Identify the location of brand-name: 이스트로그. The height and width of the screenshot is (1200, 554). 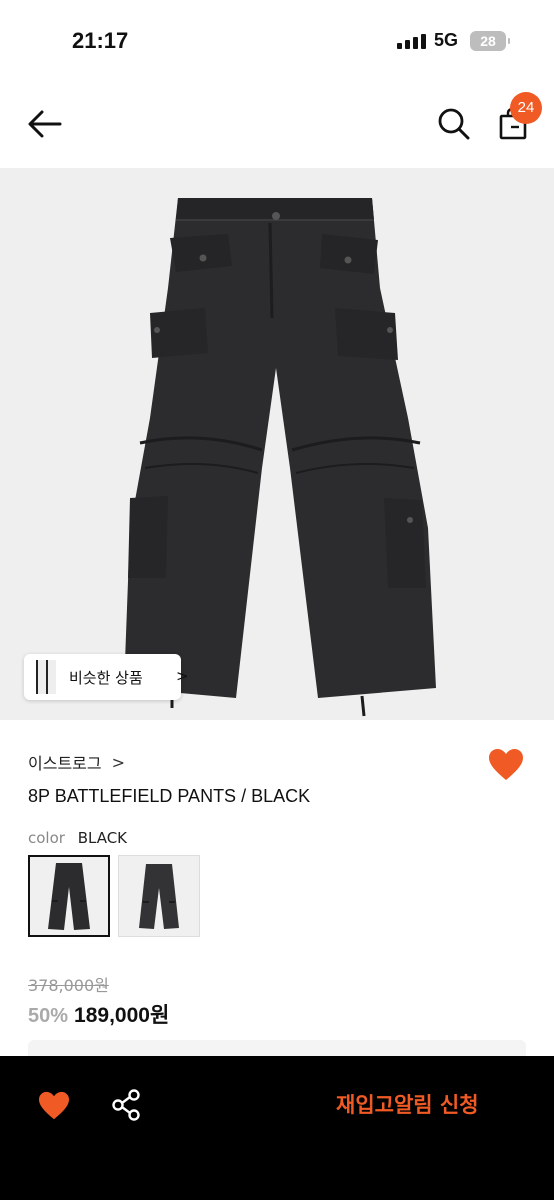
(65, 763).